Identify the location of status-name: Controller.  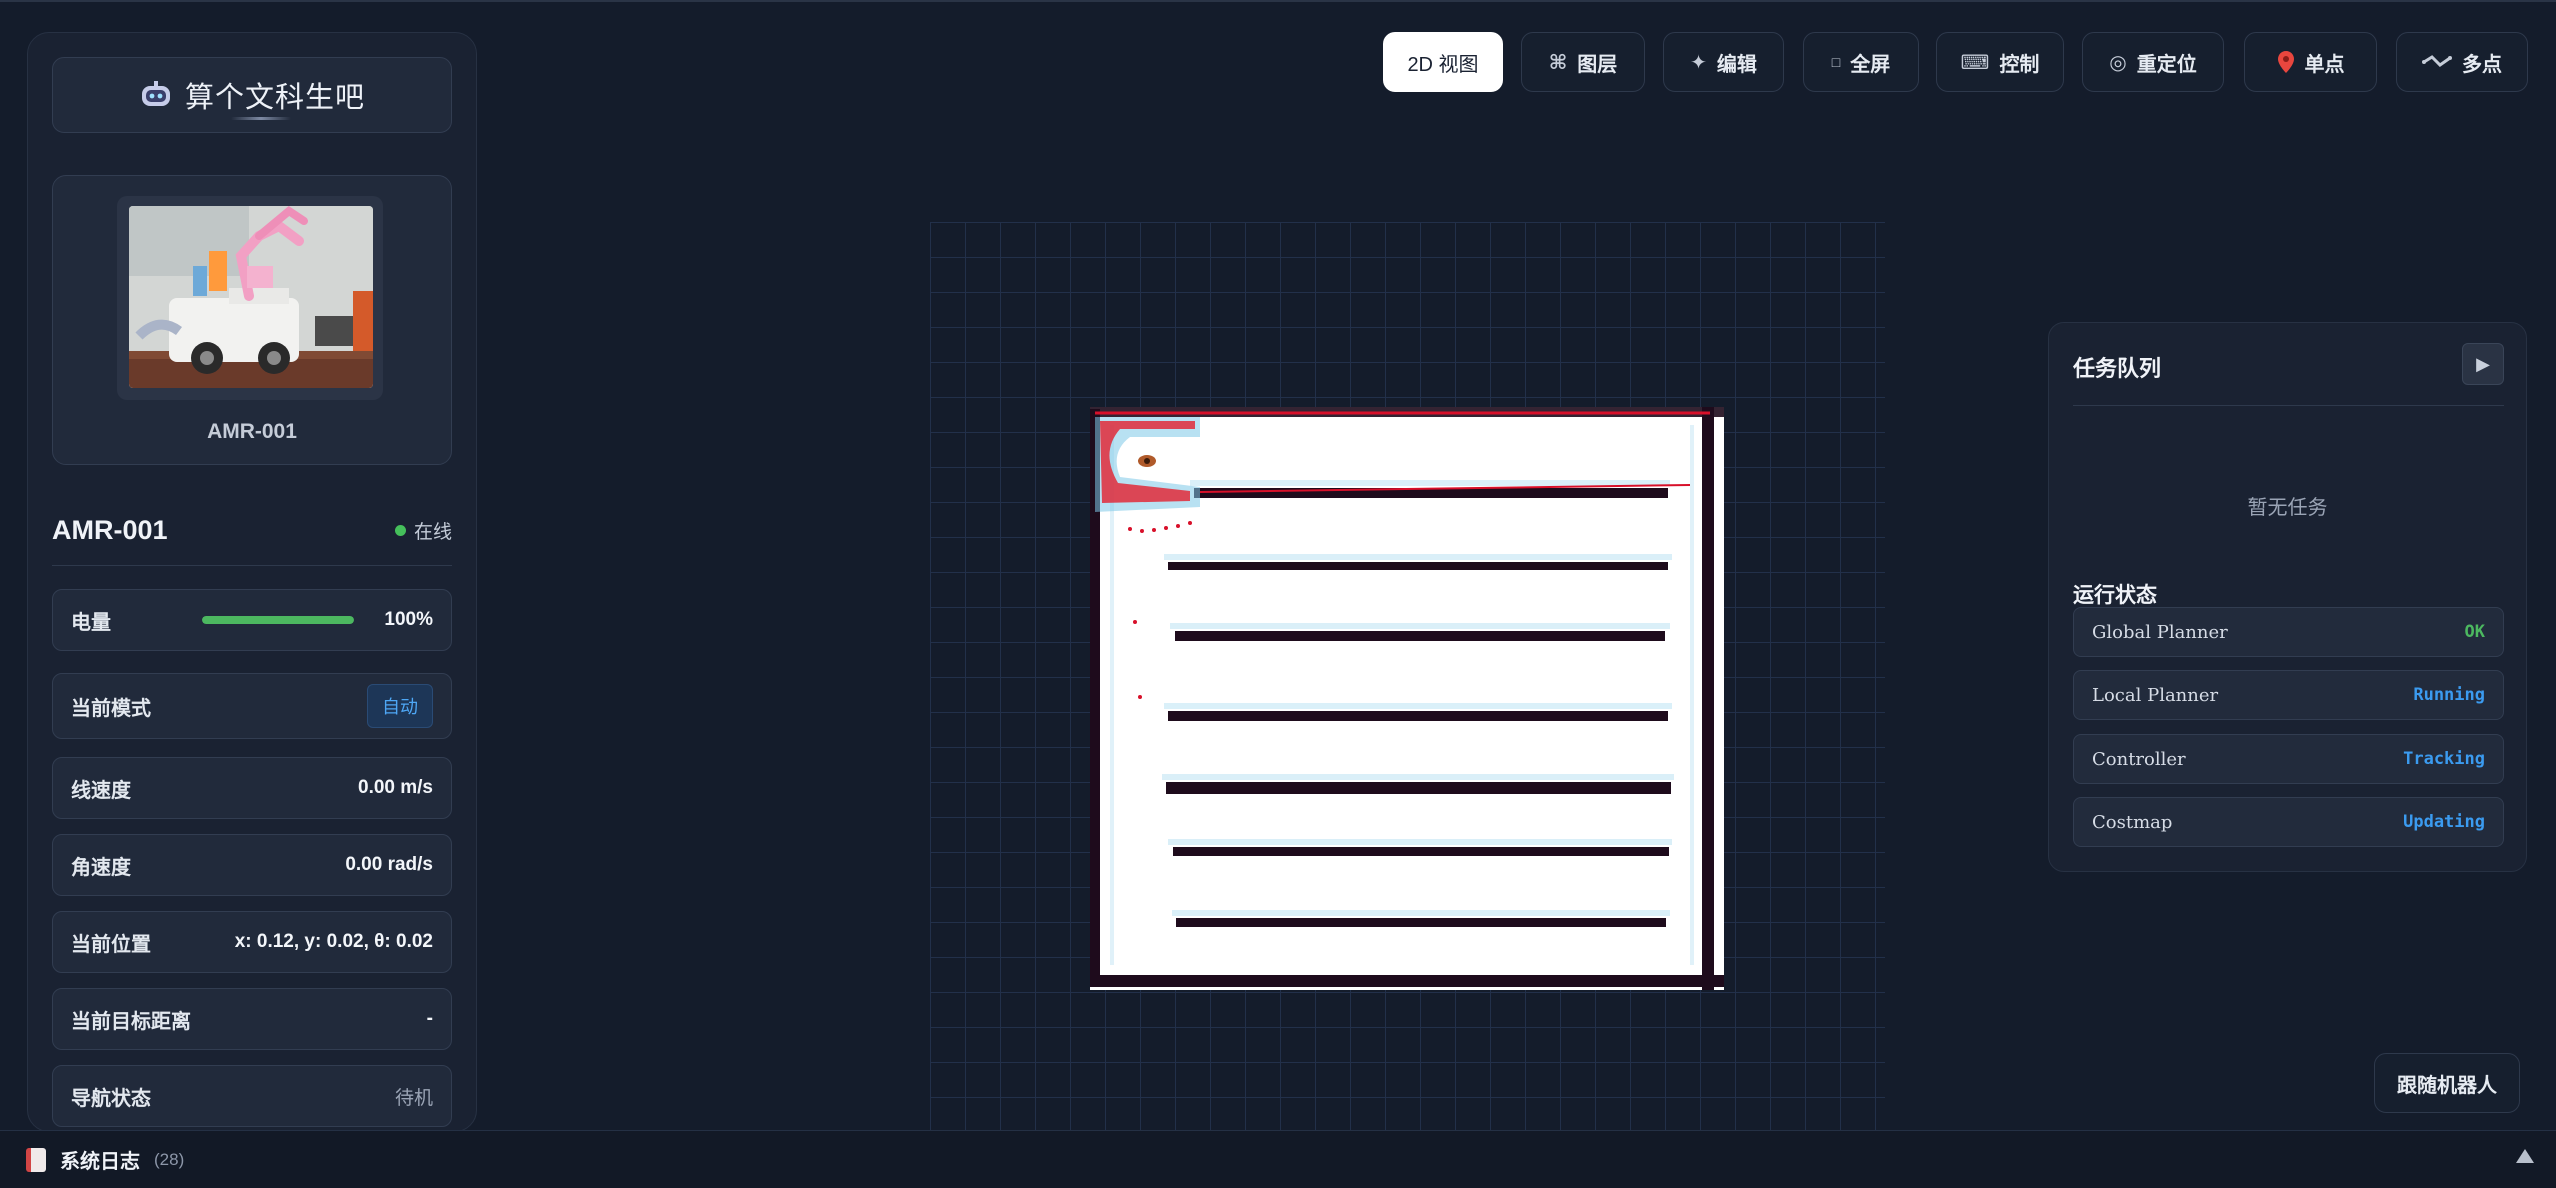
(2139, 759).